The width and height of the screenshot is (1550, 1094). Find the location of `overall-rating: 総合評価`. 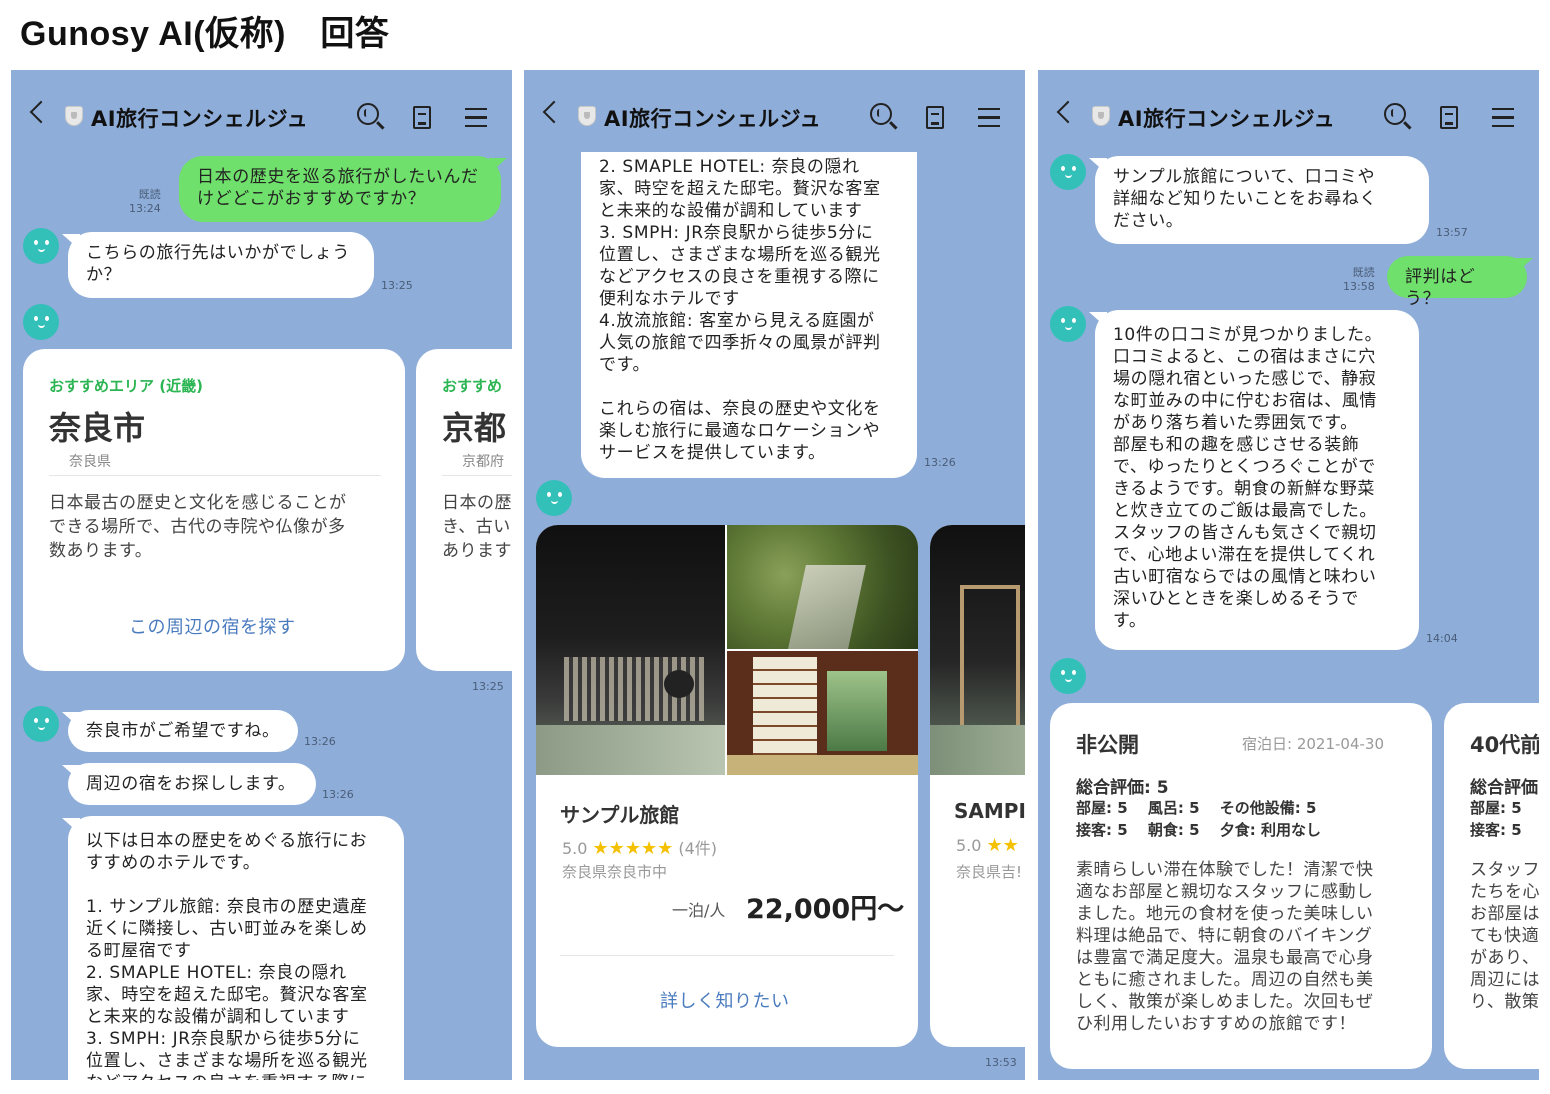

overall-rating: 総合評価 is located at coordinates (1504, 788).